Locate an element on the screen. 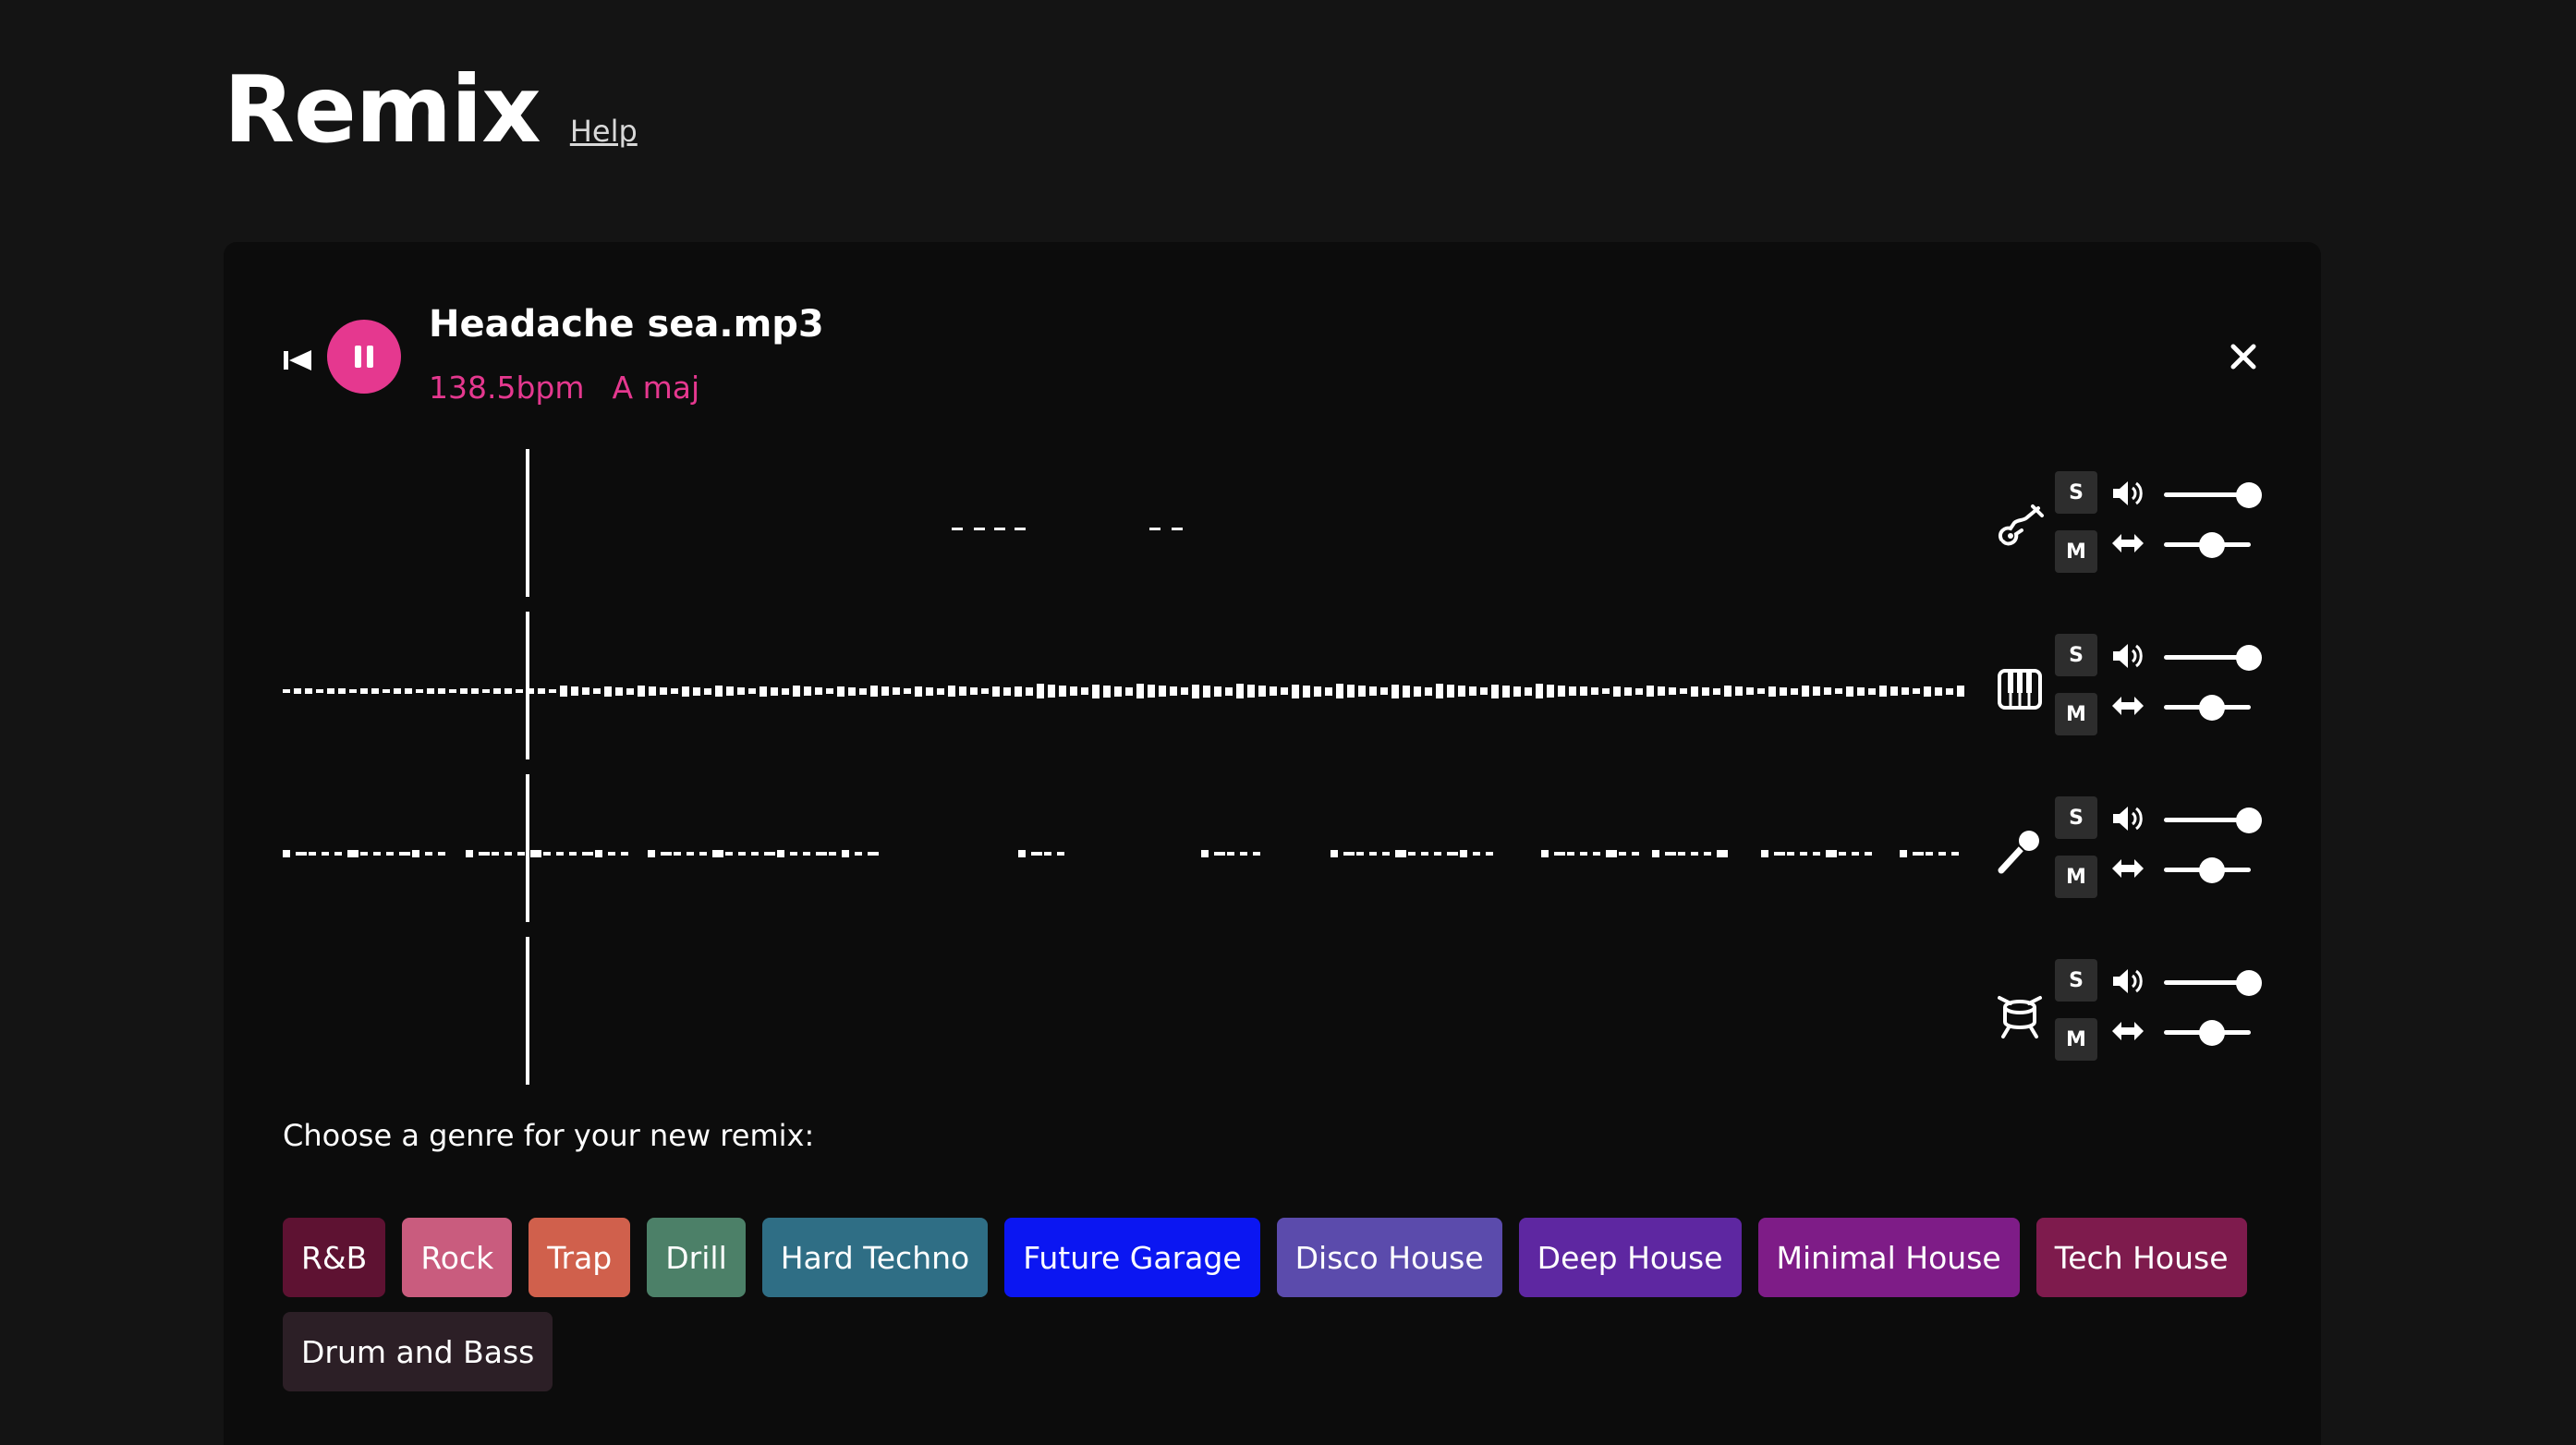 The height and width of the screenshot is (1445, 2576). genre-button: R&B is located at coordinates (334, 1257).